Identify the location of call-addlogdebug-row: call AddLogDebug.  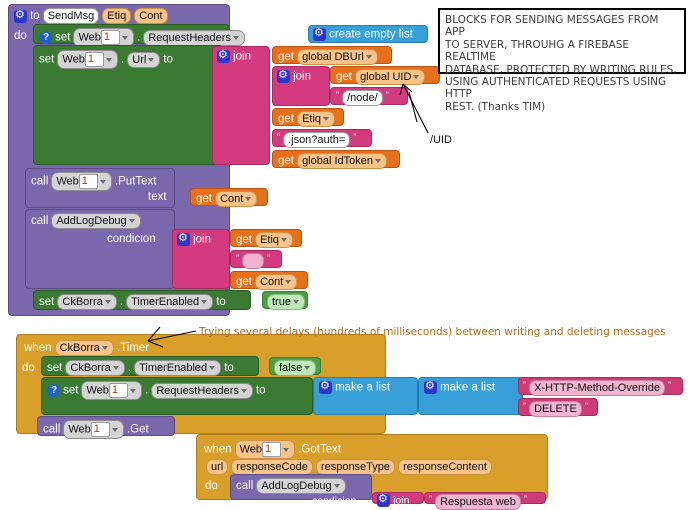
(86, 221).